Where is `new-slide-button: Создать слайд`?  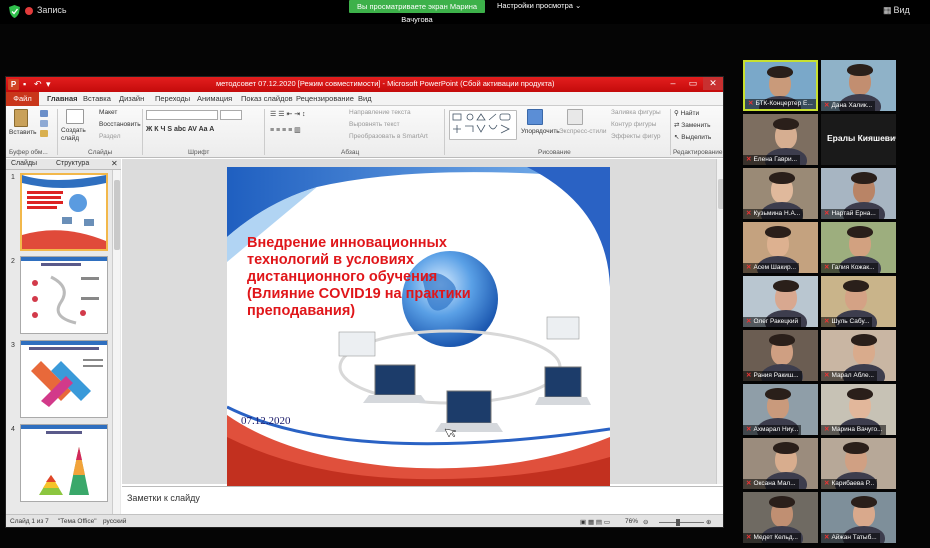 new-slide-button: Создать слайд is located at coordinates (76, 135).